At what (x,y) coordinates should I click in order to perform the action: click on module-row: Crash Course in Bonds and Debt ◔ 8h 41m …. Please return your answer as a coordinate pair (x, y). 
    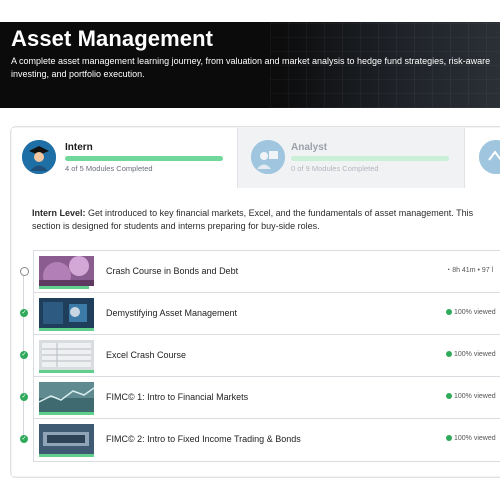
    Looking at the image, I should click on (260, 271).